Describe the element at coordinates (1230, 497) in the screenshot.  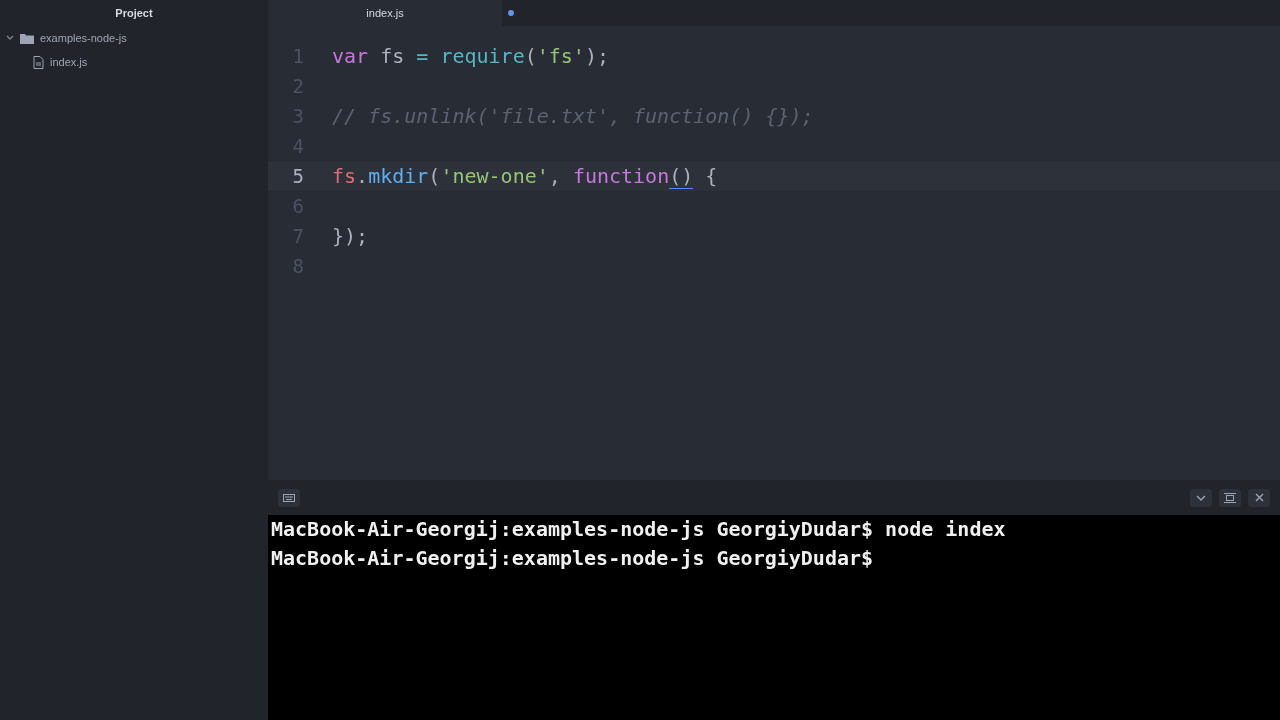
I see `maximize-icon` at that location.